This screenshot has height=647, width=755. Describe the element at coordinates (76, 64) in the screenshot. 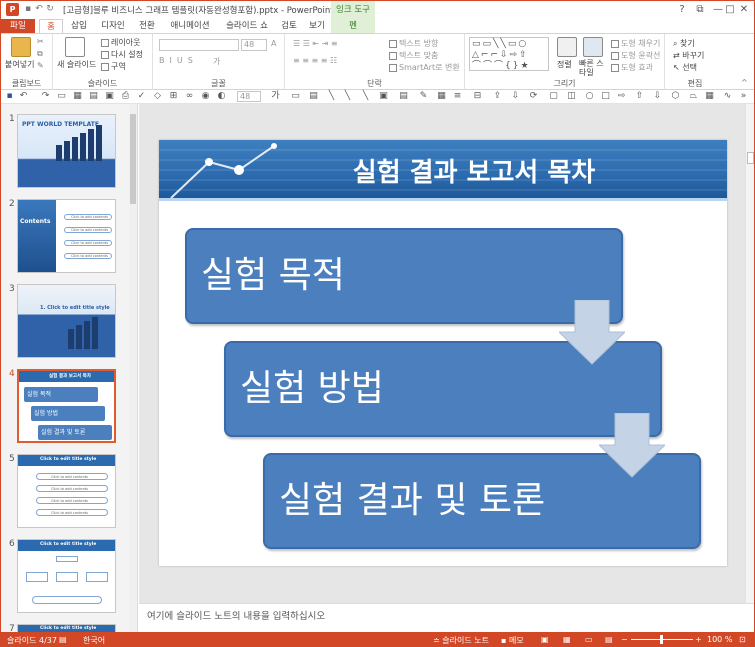

I see `new-slide-button: 새 슬라이드` at that location.